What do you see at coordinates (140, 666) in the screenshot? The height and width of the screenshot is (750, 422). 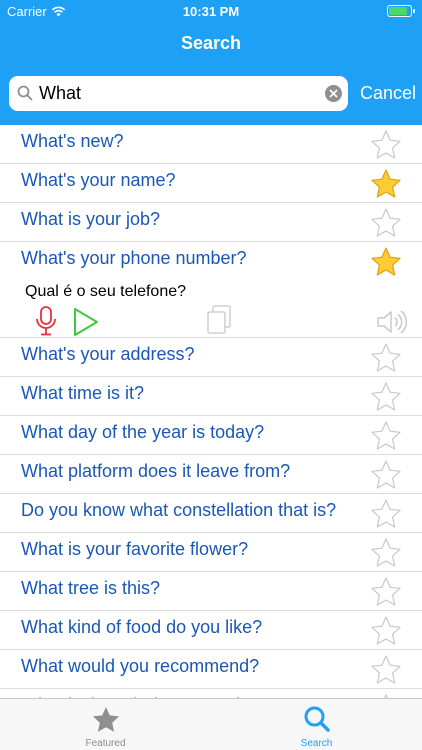 I see `result-text: What would you recommend?` at bounding box center [140, 666].